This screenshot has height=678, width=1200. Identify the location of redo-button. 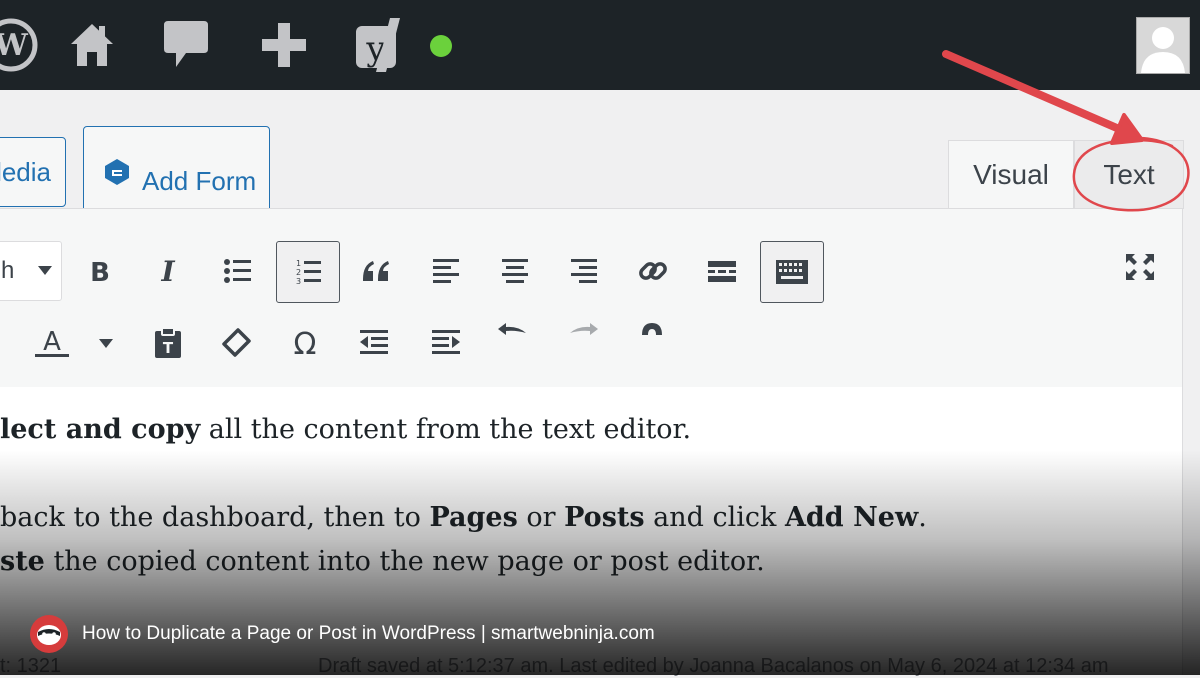
(584, 329).